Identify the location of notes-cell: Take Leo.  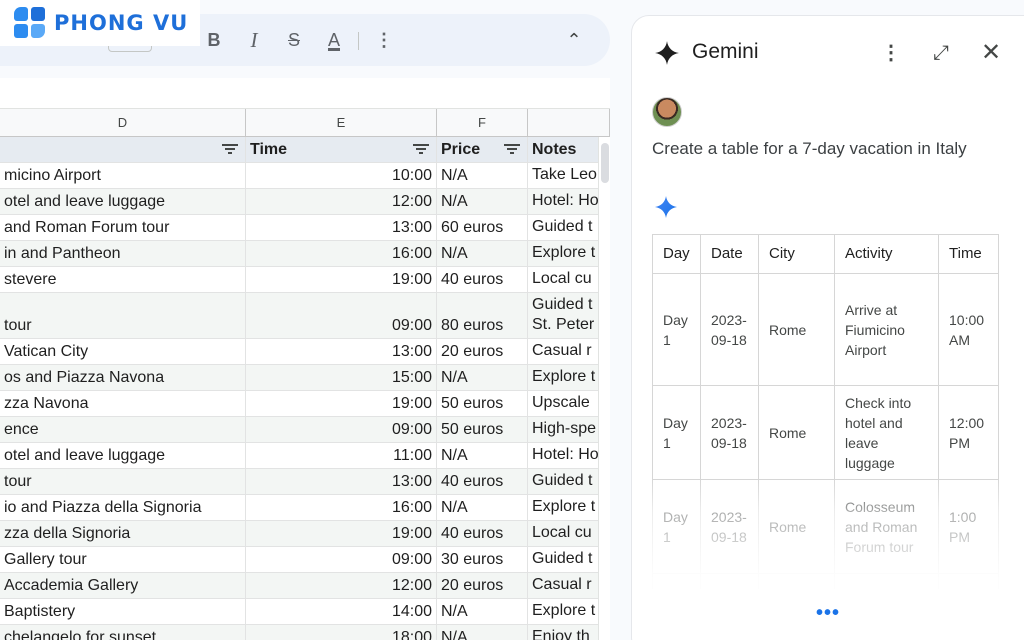
(563, 176).